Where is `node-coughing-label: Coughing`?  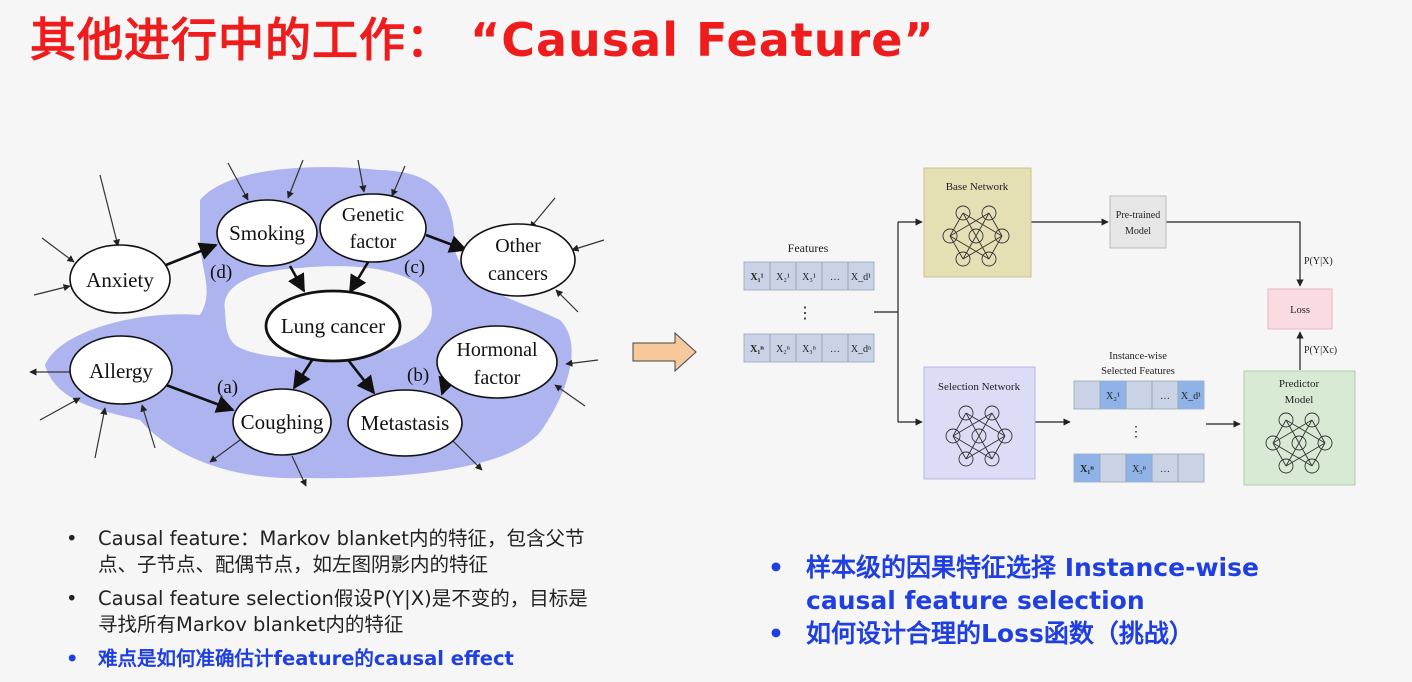 node-coughing-label: Coughing is located at coordinates (282, 422).